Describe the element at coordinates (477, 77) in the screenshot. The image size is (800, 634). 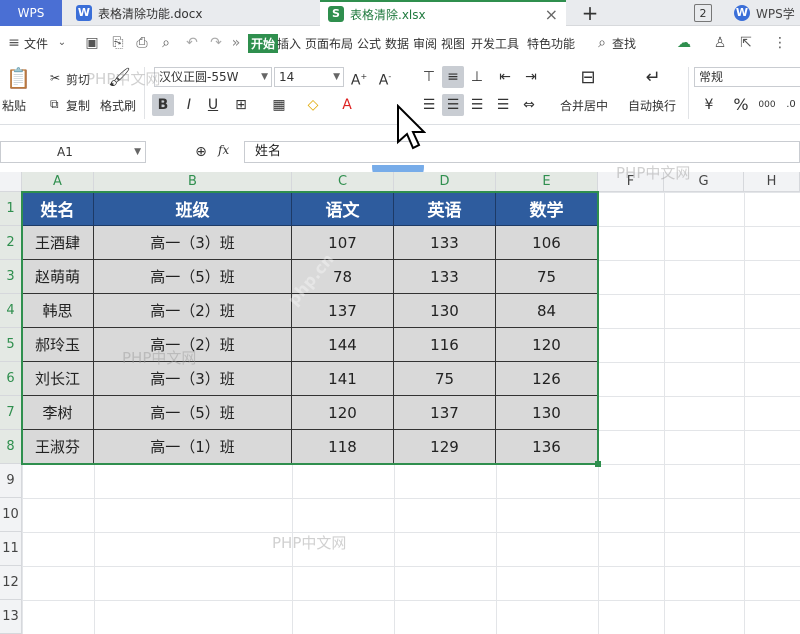
I see `align-bottom-icon: ⊥` at that location.